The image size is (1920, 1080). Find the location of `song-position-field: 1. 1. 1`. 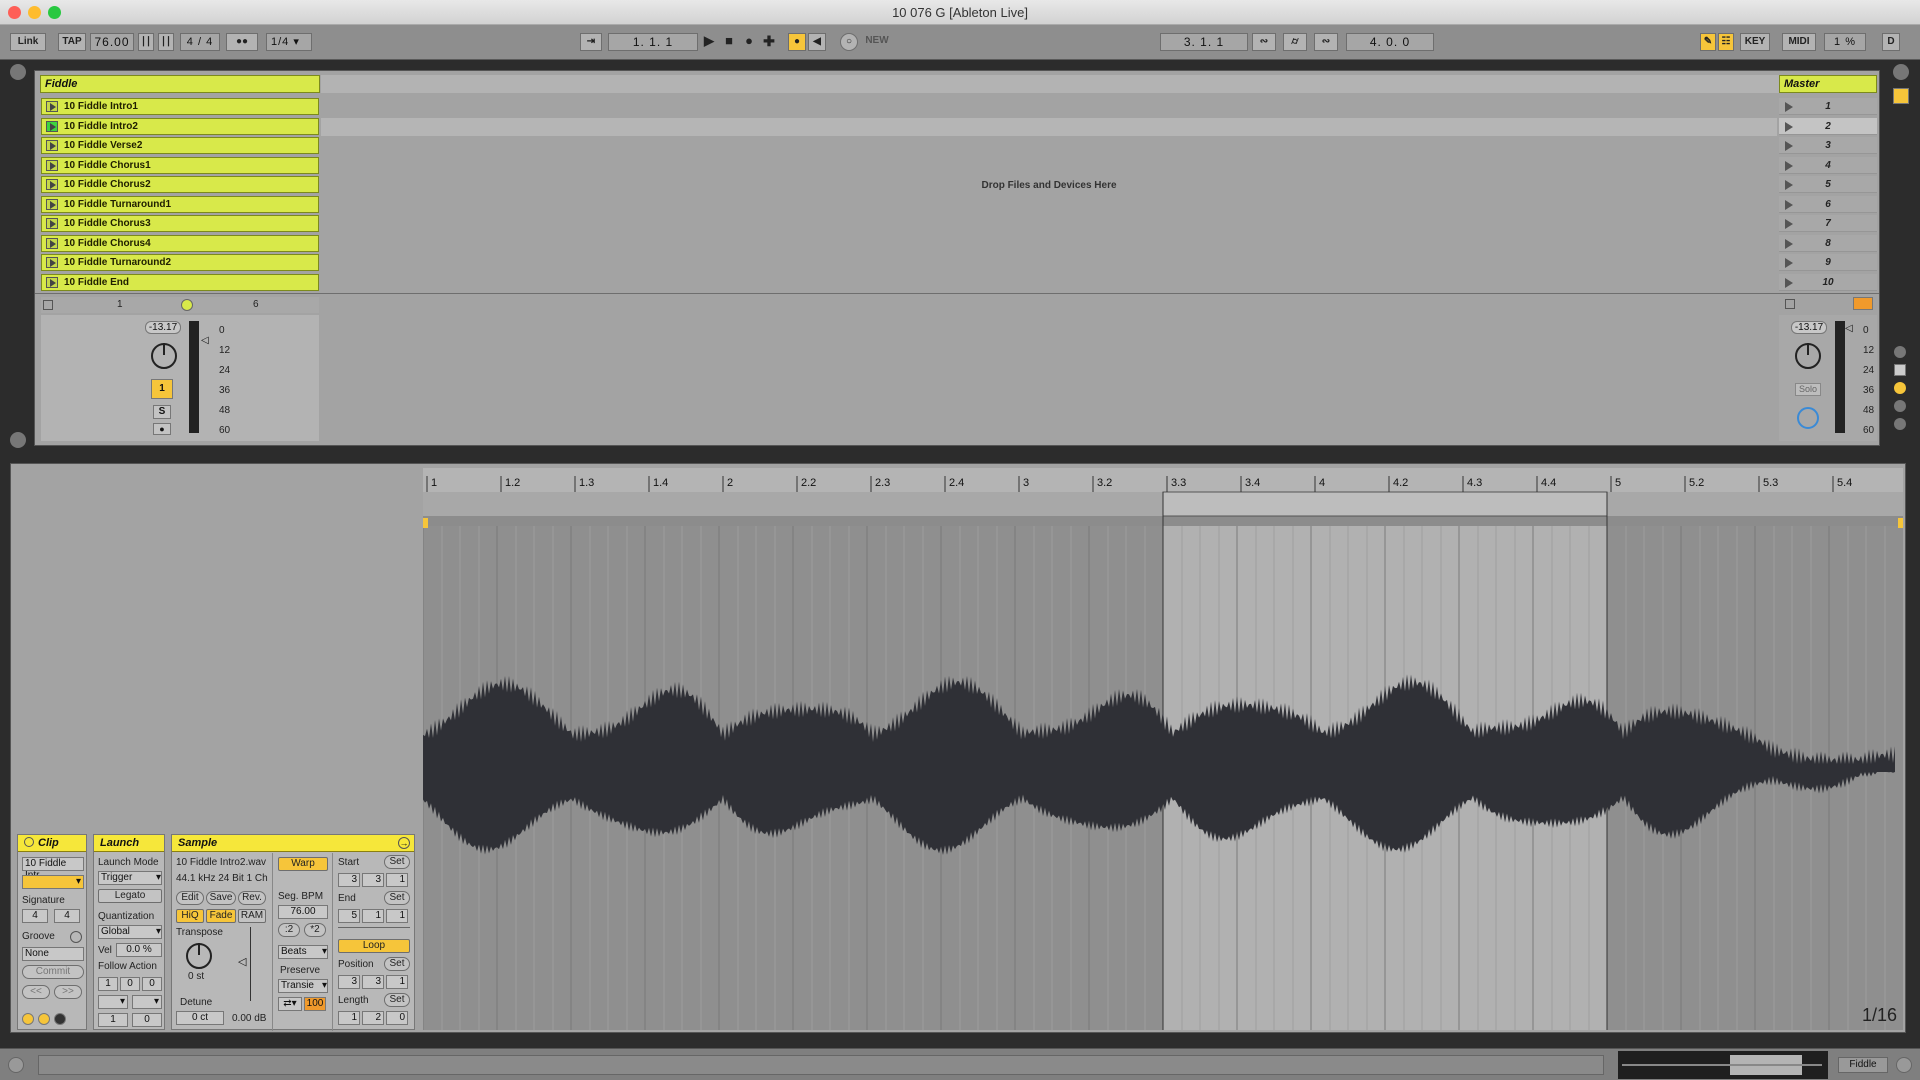

song-position-field: 1. 1. 1 is located at coordinates (653, 42).